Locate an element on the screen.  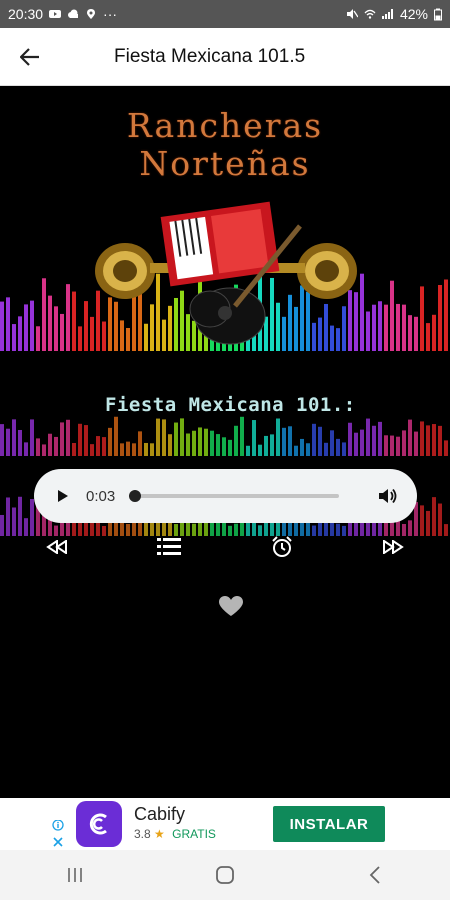
ad-app-name: Cabify is located at coordinates (159, 814).